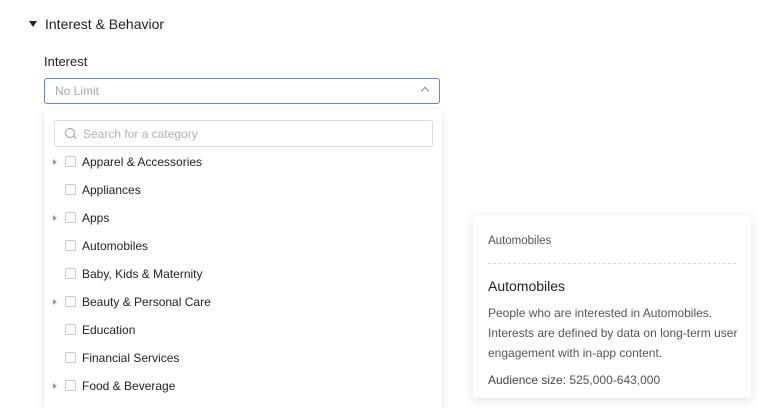 The height and width of the screenshot is (408, 768). Describe the element at coordinates (615, 380) in the screenshot. I see `audience-size-value: 525,000-643,000` at that location.